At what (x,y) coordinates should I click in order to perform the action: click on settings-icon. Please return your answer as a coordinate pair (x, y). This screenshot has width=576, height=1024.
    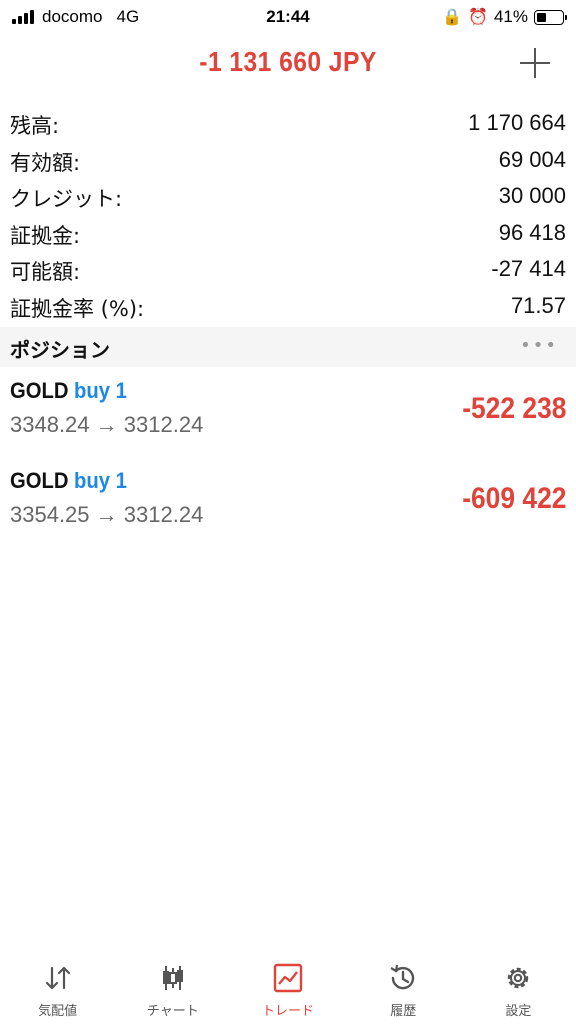
    Looking at the image, I should click on (518, 978).